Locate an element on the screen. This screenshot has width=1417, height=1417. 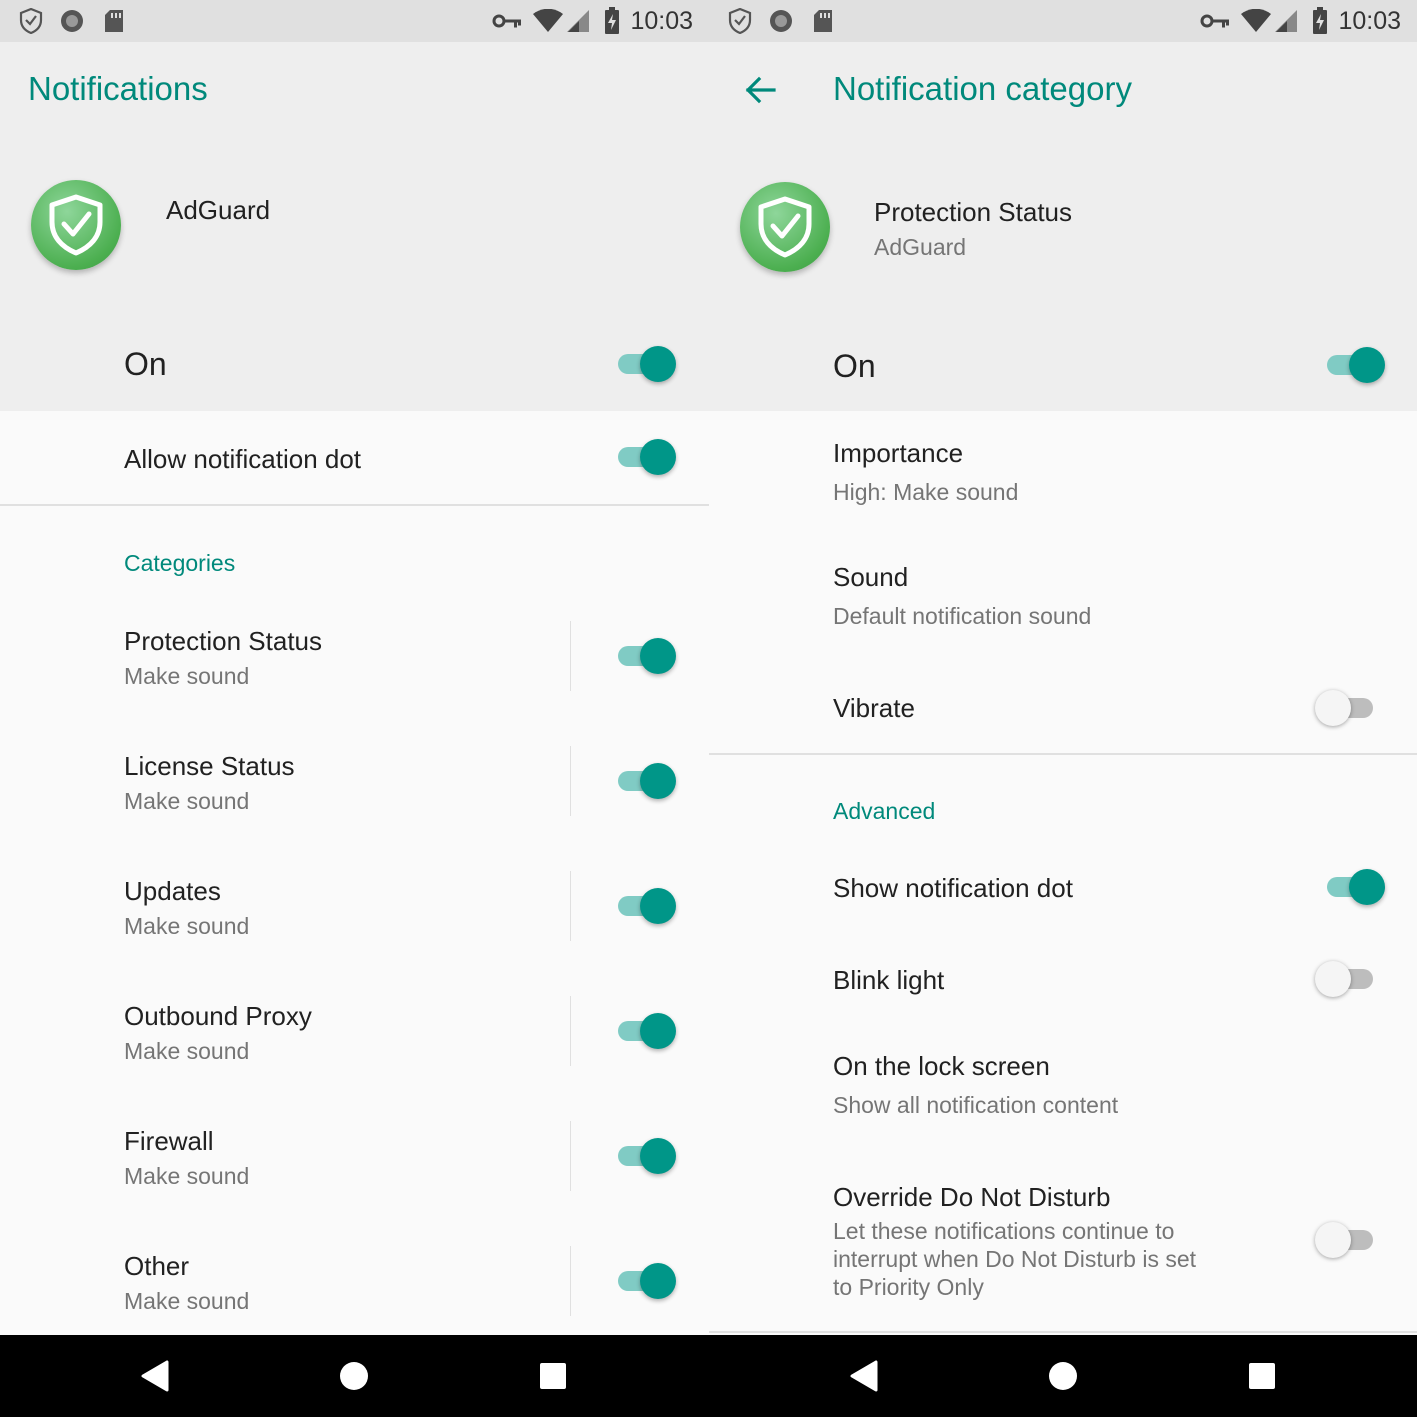
show-dot-switch is located at coordinates (1357, 887).